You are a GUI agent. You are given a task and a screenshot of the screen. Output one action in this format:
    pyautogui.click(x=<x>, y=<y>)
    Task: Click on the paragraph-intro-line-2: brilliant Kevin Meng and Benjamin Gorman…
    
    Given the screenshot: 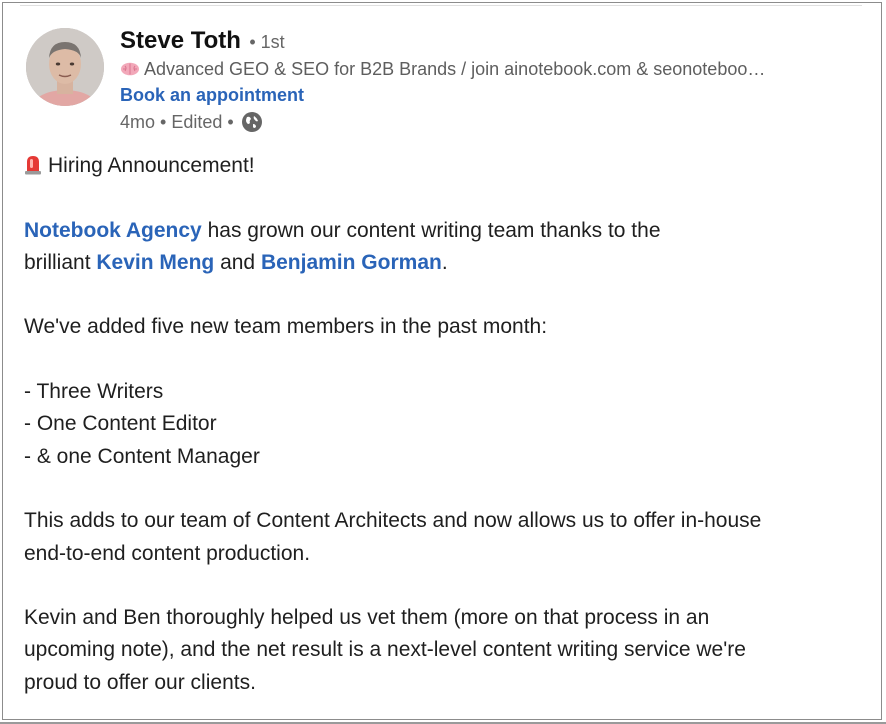 What is the action you would take?
    pyautogui.click(x=444, y=263)
    